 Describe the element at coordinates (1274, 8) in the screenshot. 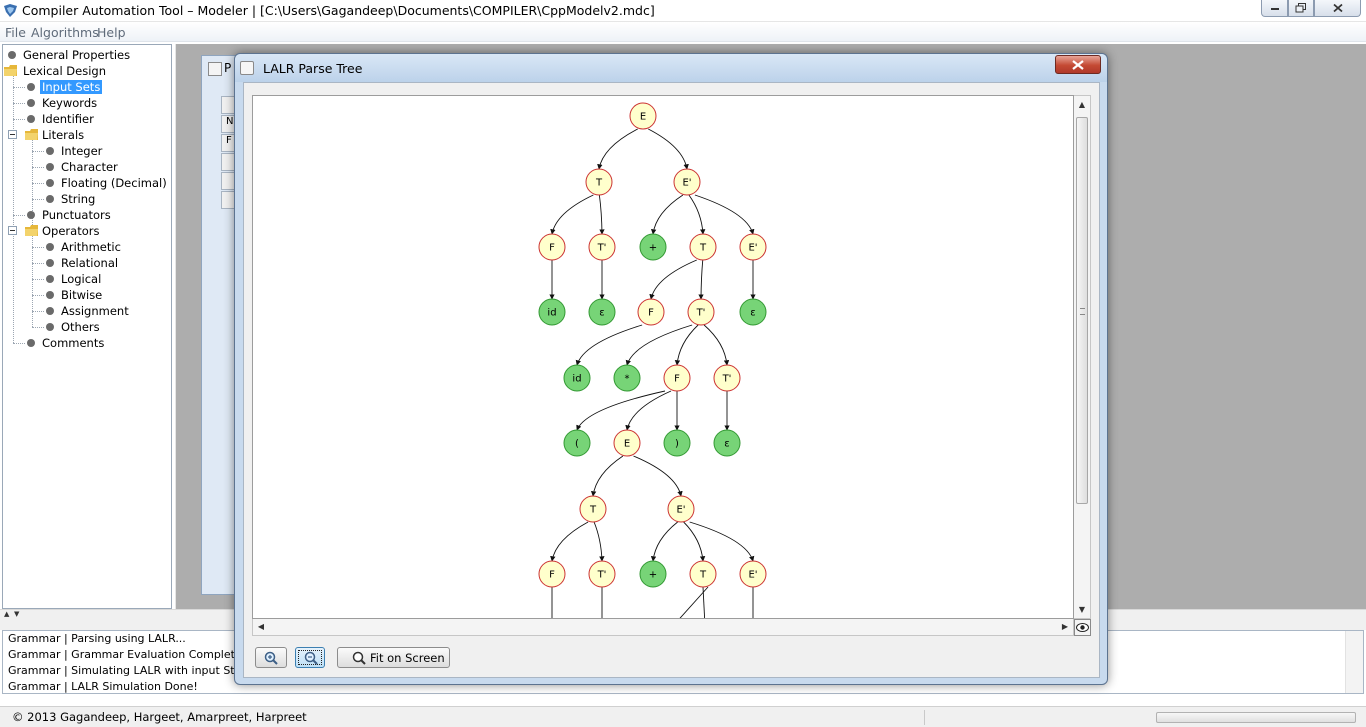

I see `minimize-button` at that location.